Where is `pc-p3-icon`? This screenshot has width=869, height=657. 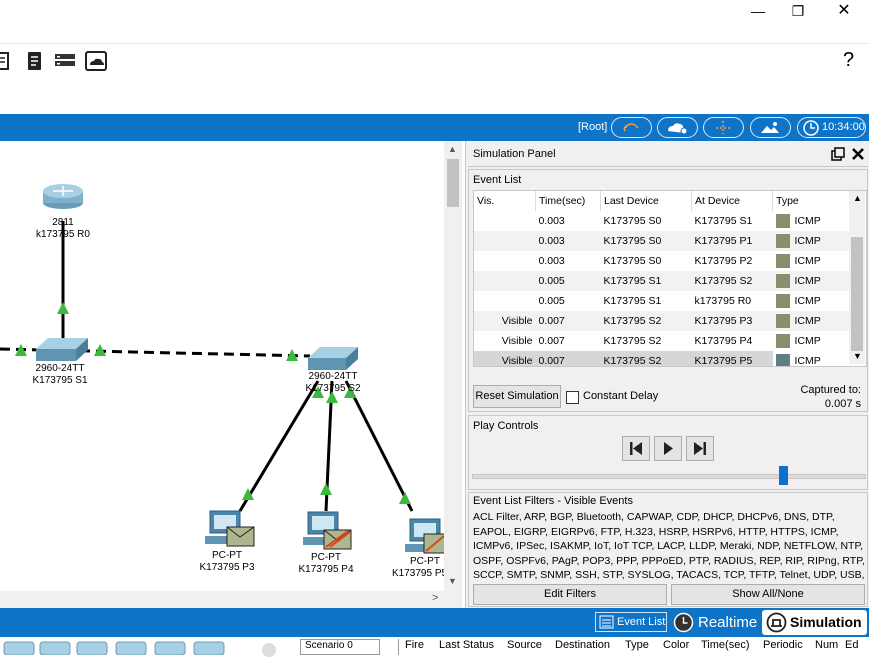 pc-p3-icon is located at coordinates (230, 528).